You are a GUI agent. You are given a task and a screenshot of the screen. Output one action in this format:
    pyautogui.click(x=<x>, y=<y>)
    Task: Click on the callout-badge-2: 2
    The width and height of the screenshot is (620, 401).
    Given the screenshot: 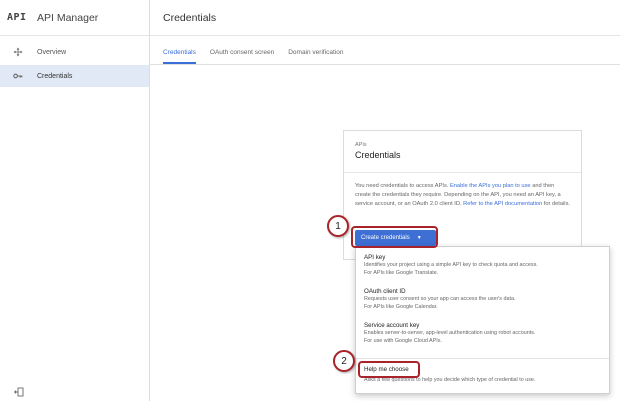 What is the action you would take?
    pyautogui.click(x=344, y=361)
    